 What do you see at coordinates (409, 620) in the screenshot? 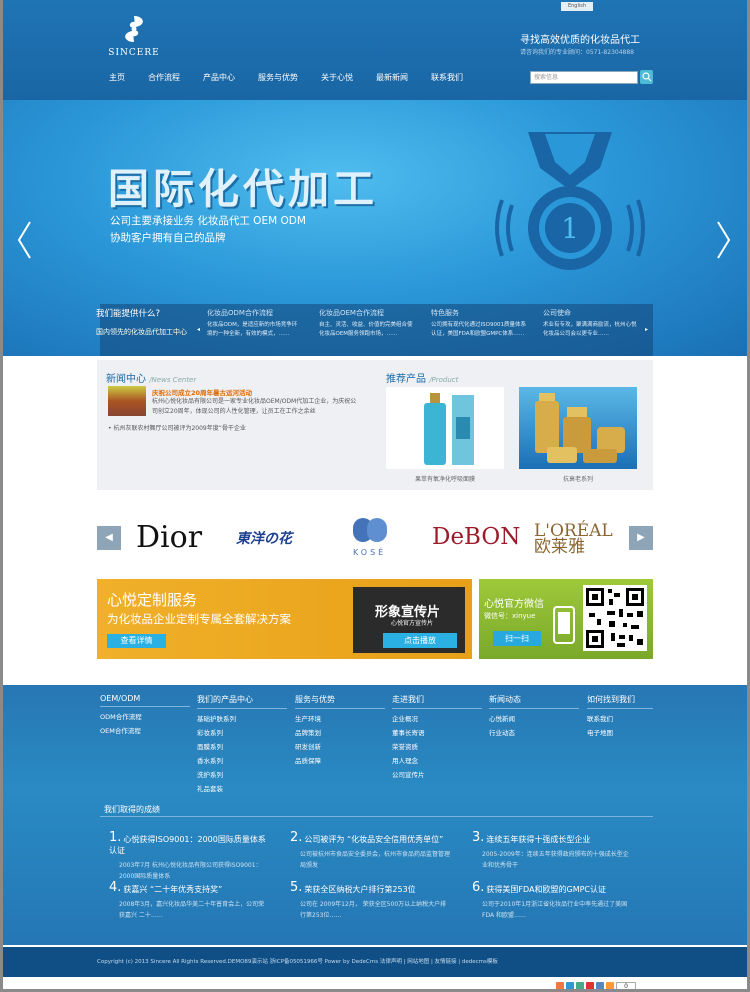
I see `promo-video-panel: 形象宣传片 心悦官方宣传片 点击播放` at bounding box center [409, 620].